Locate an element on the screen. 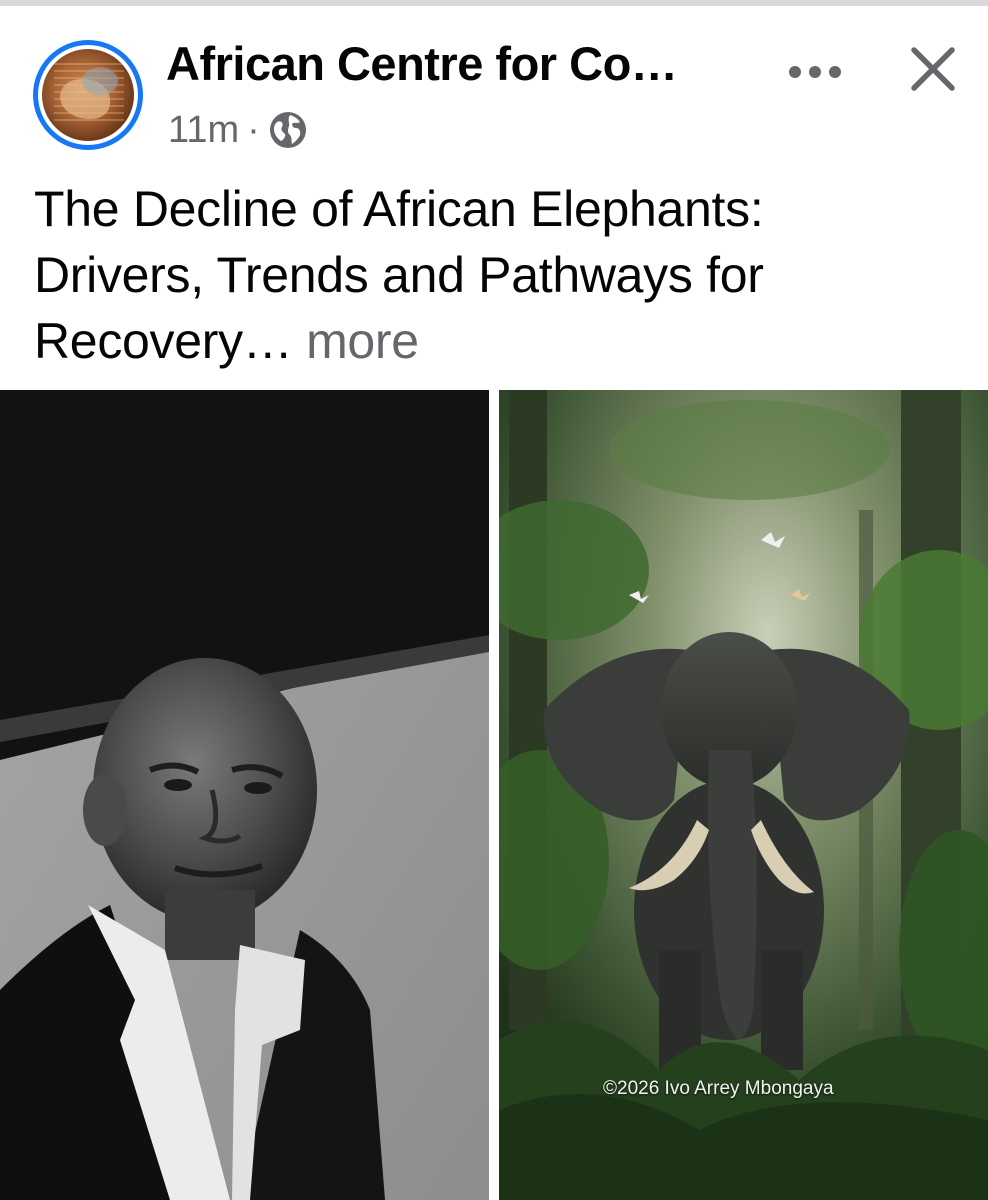 The height and width of the screenshot is (1200, 988). post-meta: 11m · is located at coordinates (238, 130).